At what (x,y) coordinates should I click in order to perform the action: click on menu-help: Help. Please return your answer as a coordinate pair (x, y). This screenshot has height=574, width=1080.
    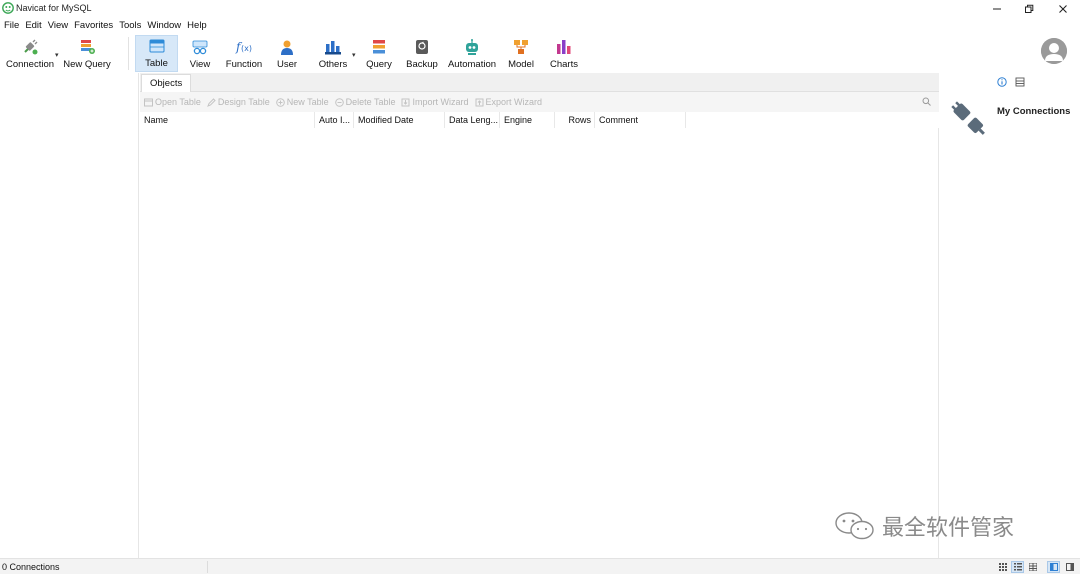
    Looking at the image, I should click on (197, 25).